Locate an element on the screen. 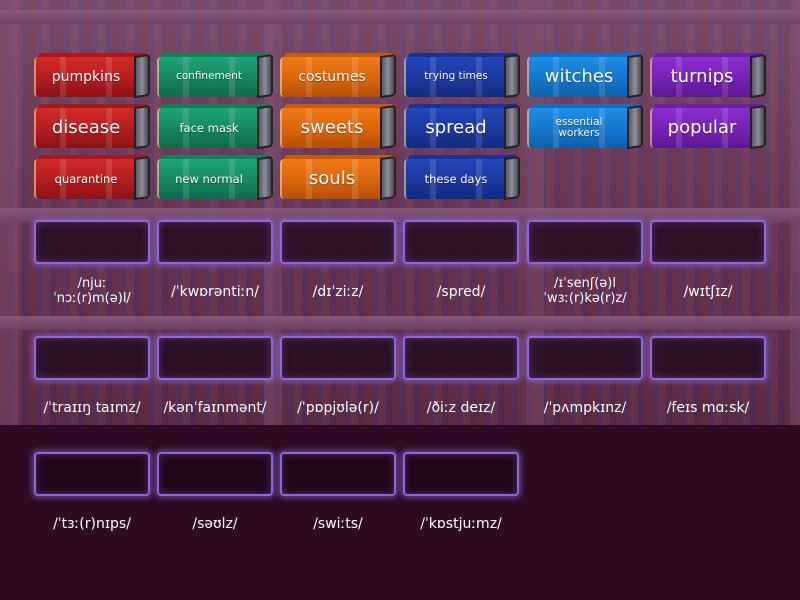  word-tile: pumpkins is located at coordinates (93, 76).